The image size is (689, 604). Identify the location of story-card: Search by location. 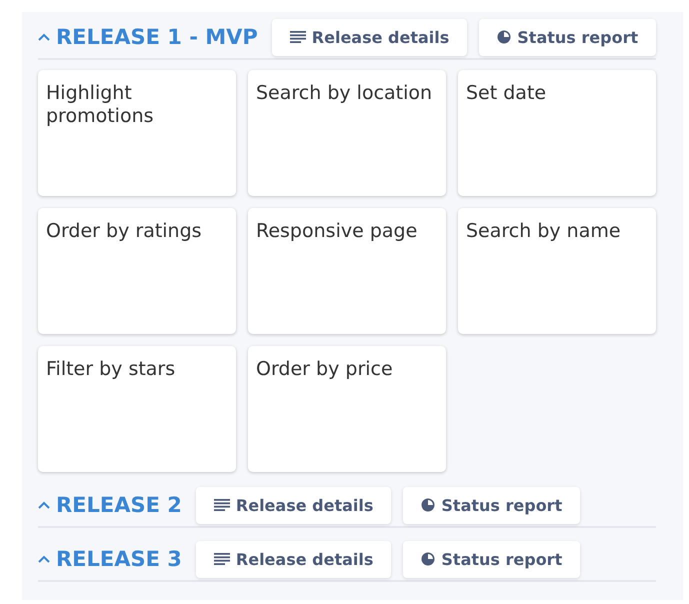
(347, 133).